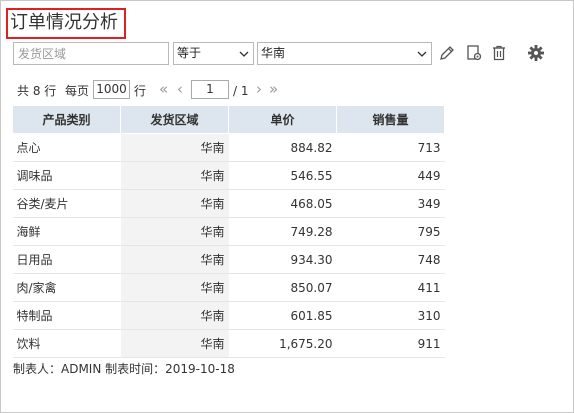 The image size is (574, 413). I want to click on table-row: 饮料 华南 1,675.20 911, so click(228, 343).